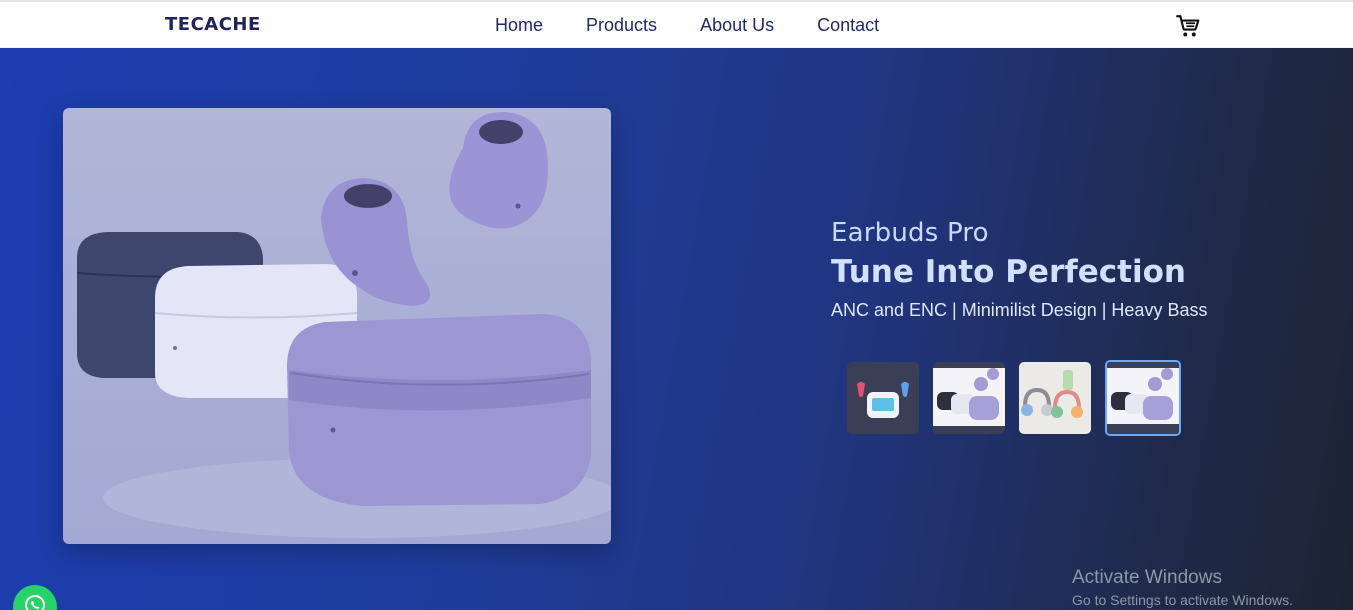  Describe the element at coordinates (1182, 600) in the screenshot. I see `watermark-subtitle: Go to Settings to activate Windows.` at that location.